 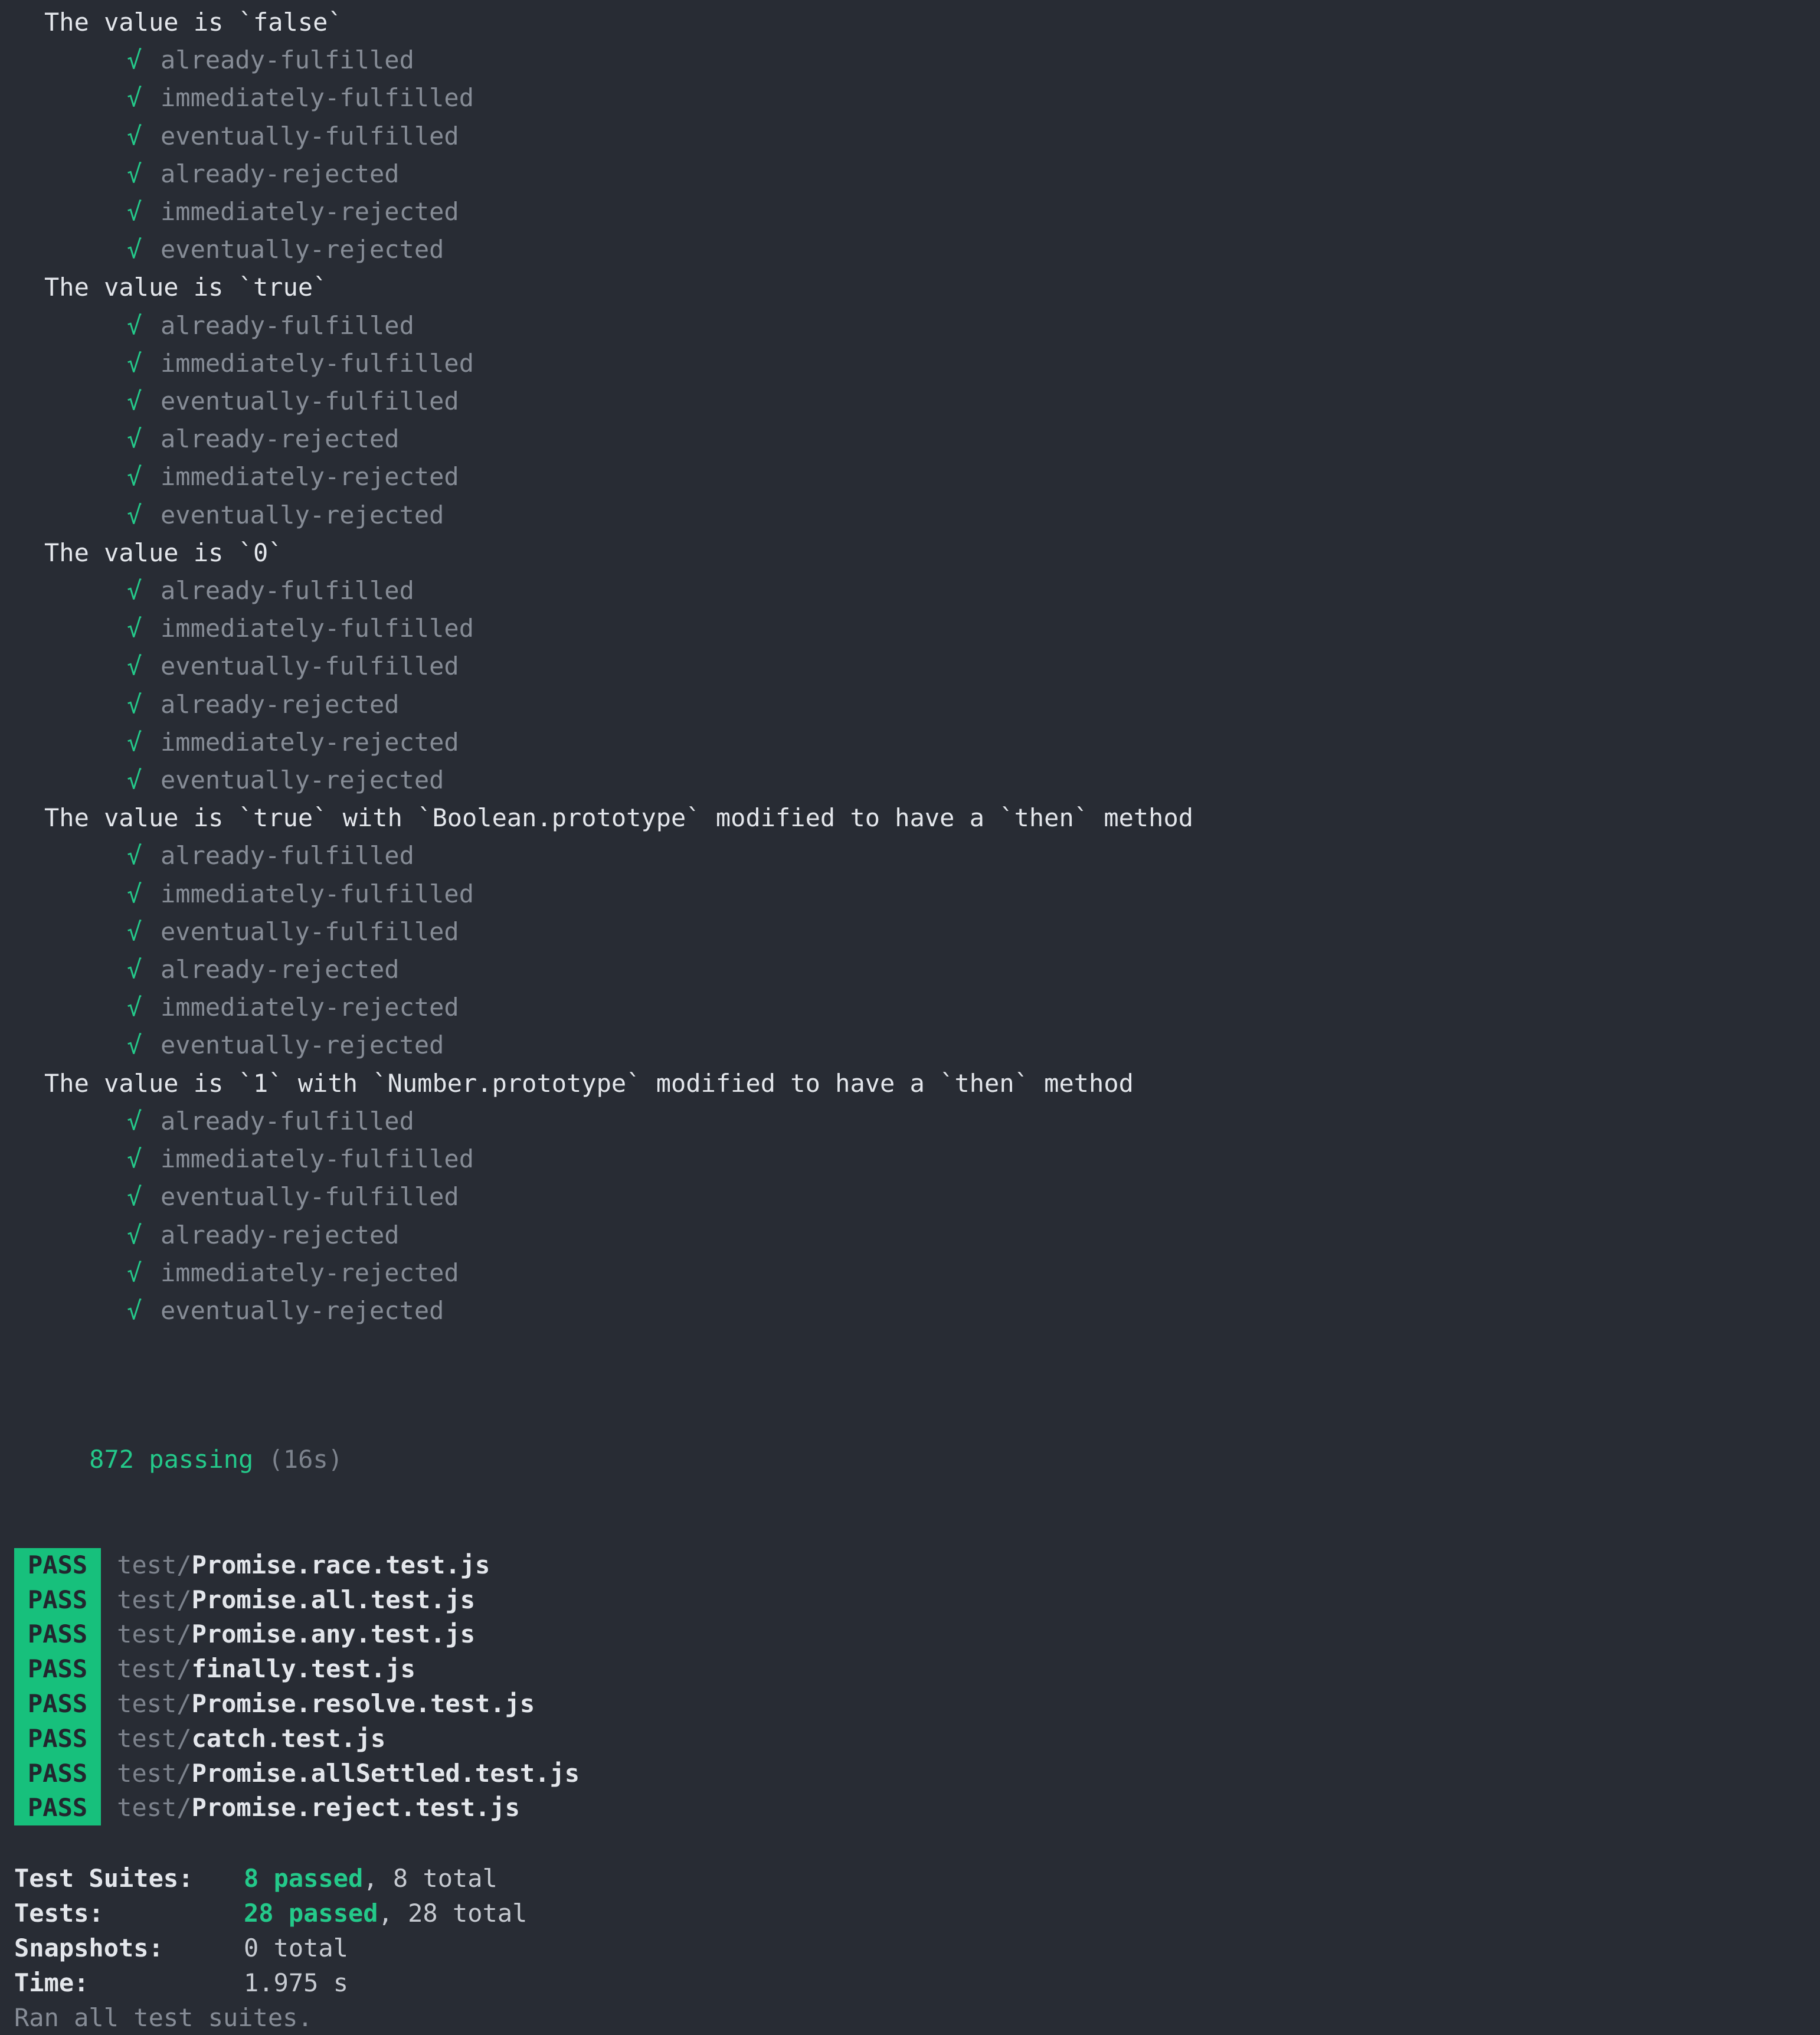 I want to click on total-rest: , 8 total, so click(x=430, y=1878).